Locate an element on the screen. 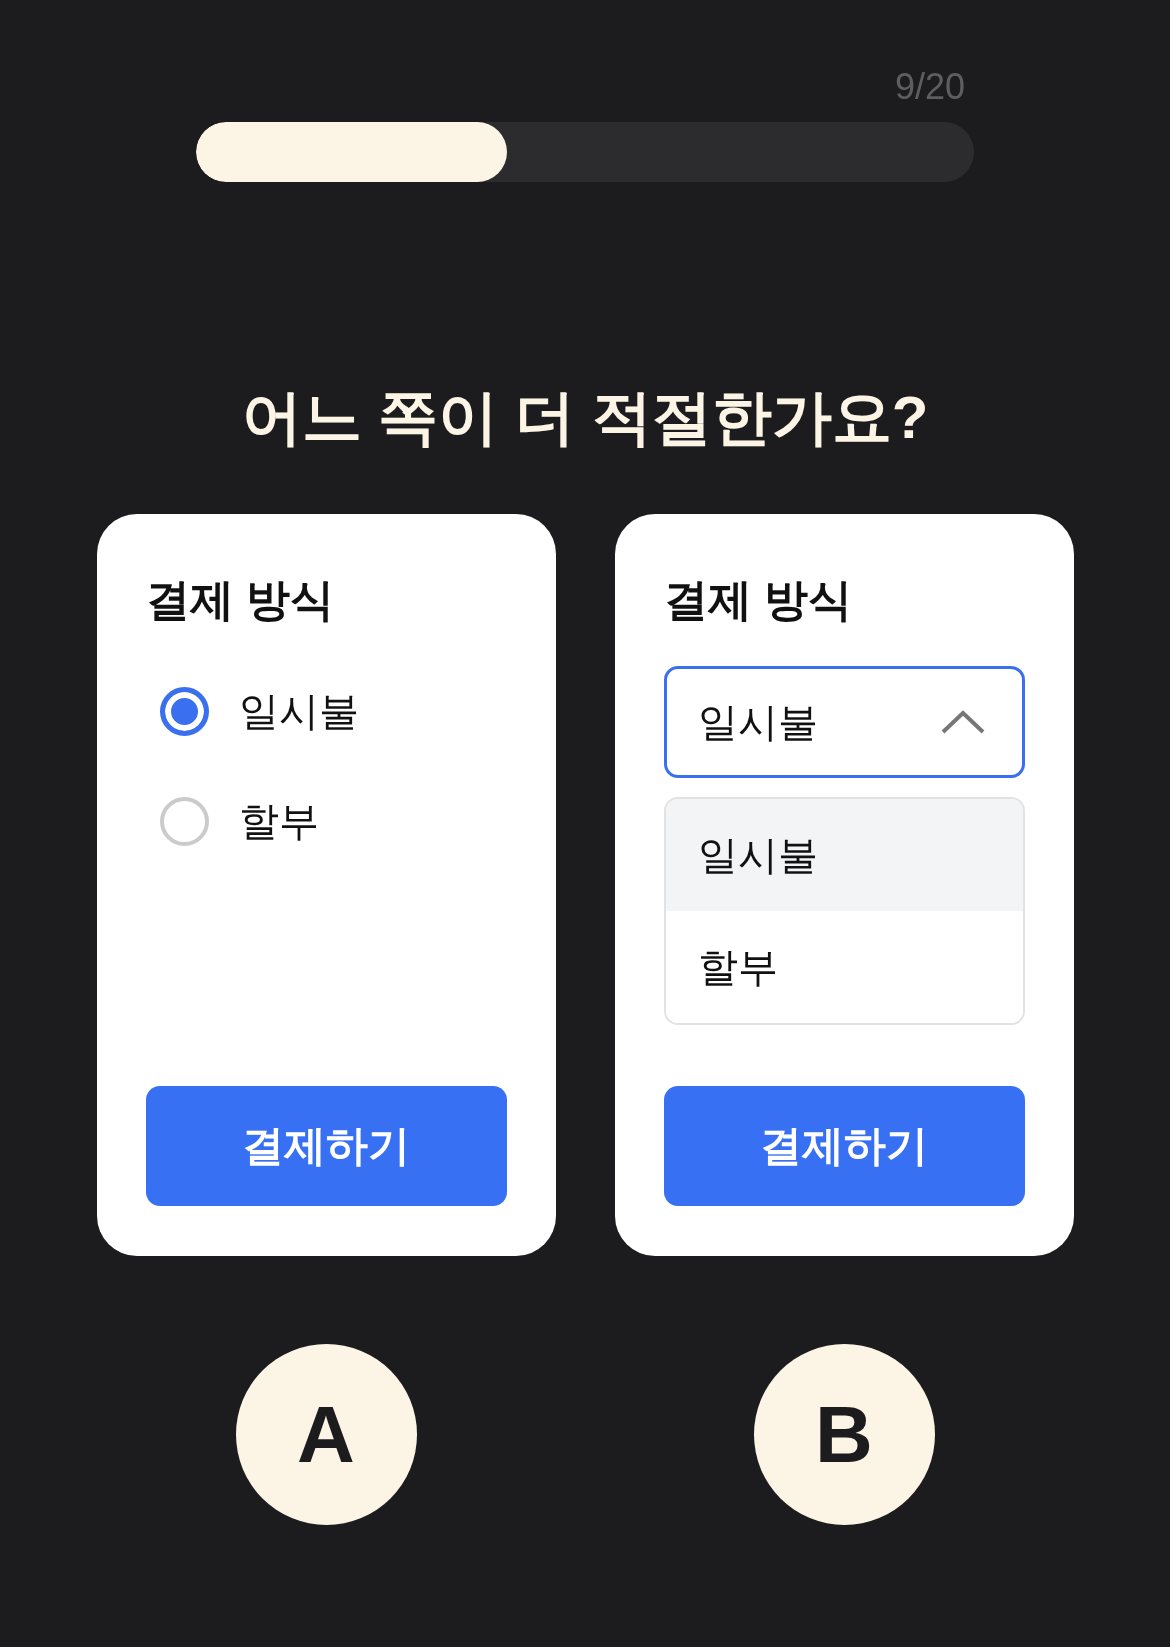 The width and height of the screenshot is (1170, 1647). select-field: 일시불 is located at coordinates (844, 722).